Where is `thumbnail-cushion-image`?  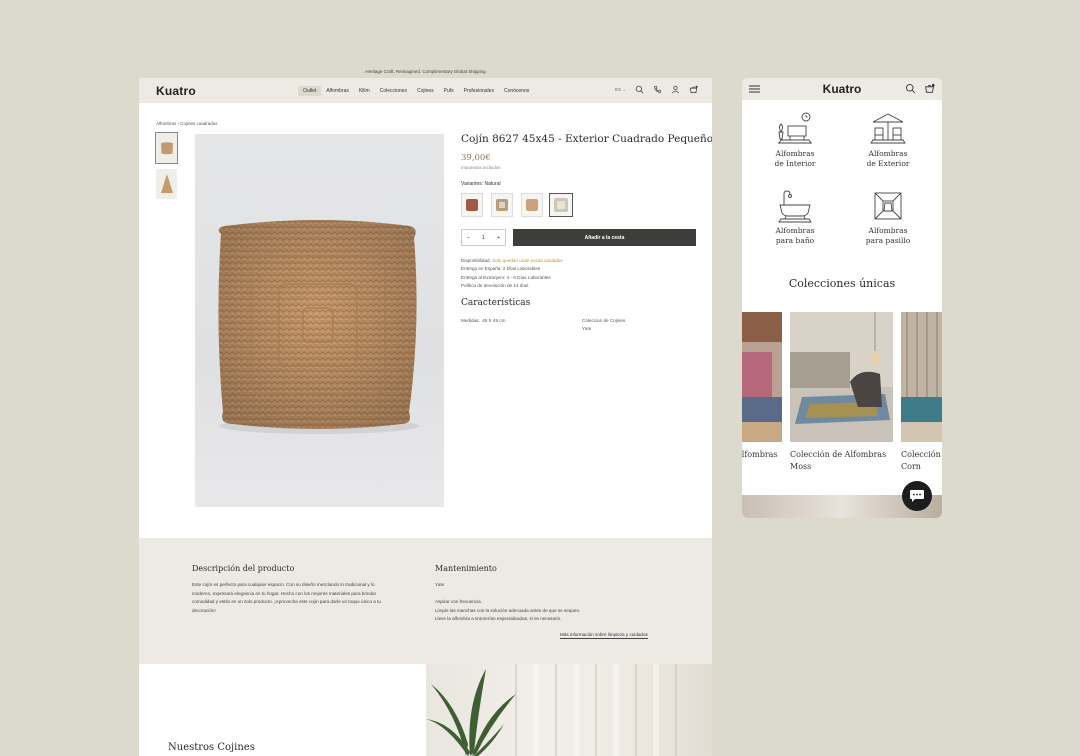
thumbnail-cushion-image is located at coordinates (166, 148).